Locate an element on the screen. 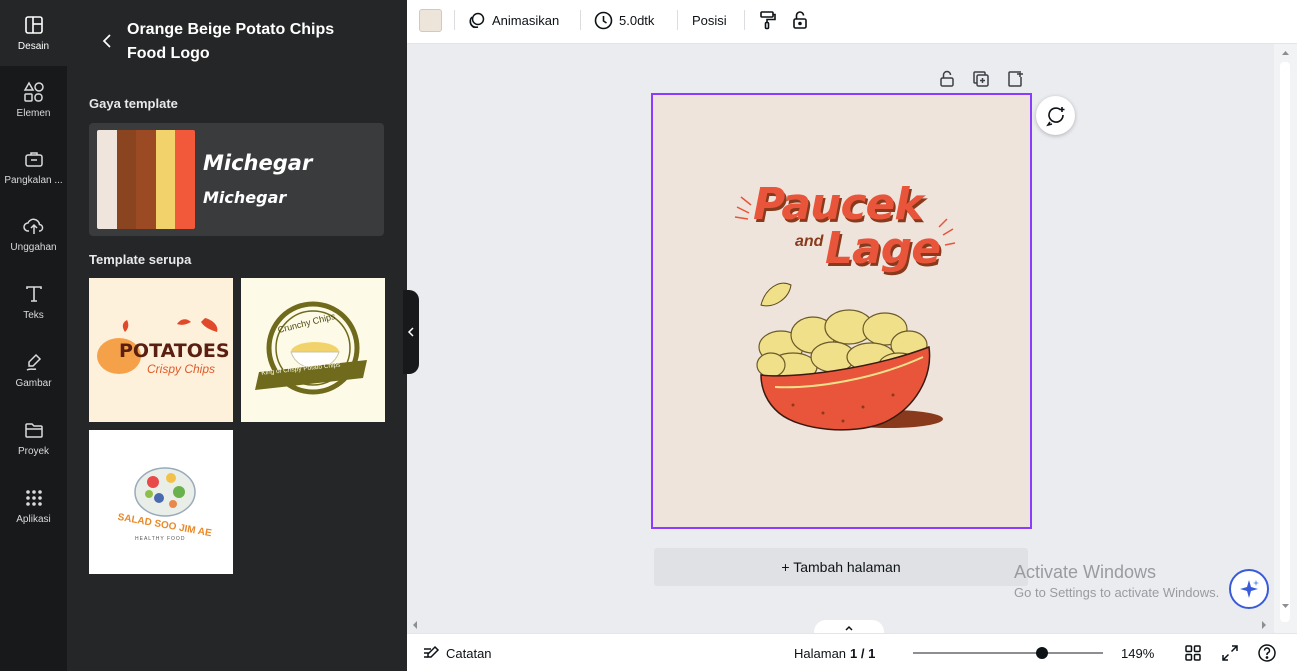  folder-icon is located at coordinates (34, 430).